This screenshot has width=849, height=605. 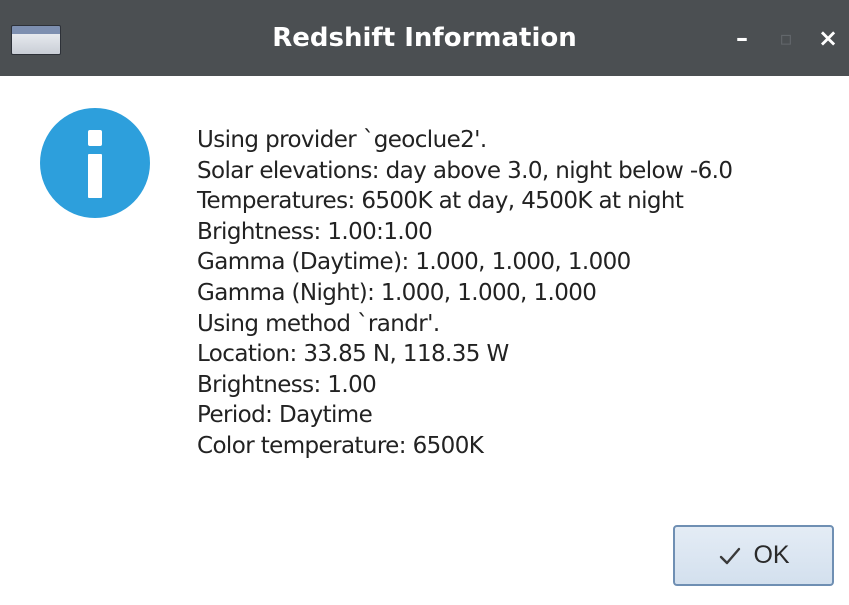 I want to click on info-icon-dot, so click(x=95, y=138).